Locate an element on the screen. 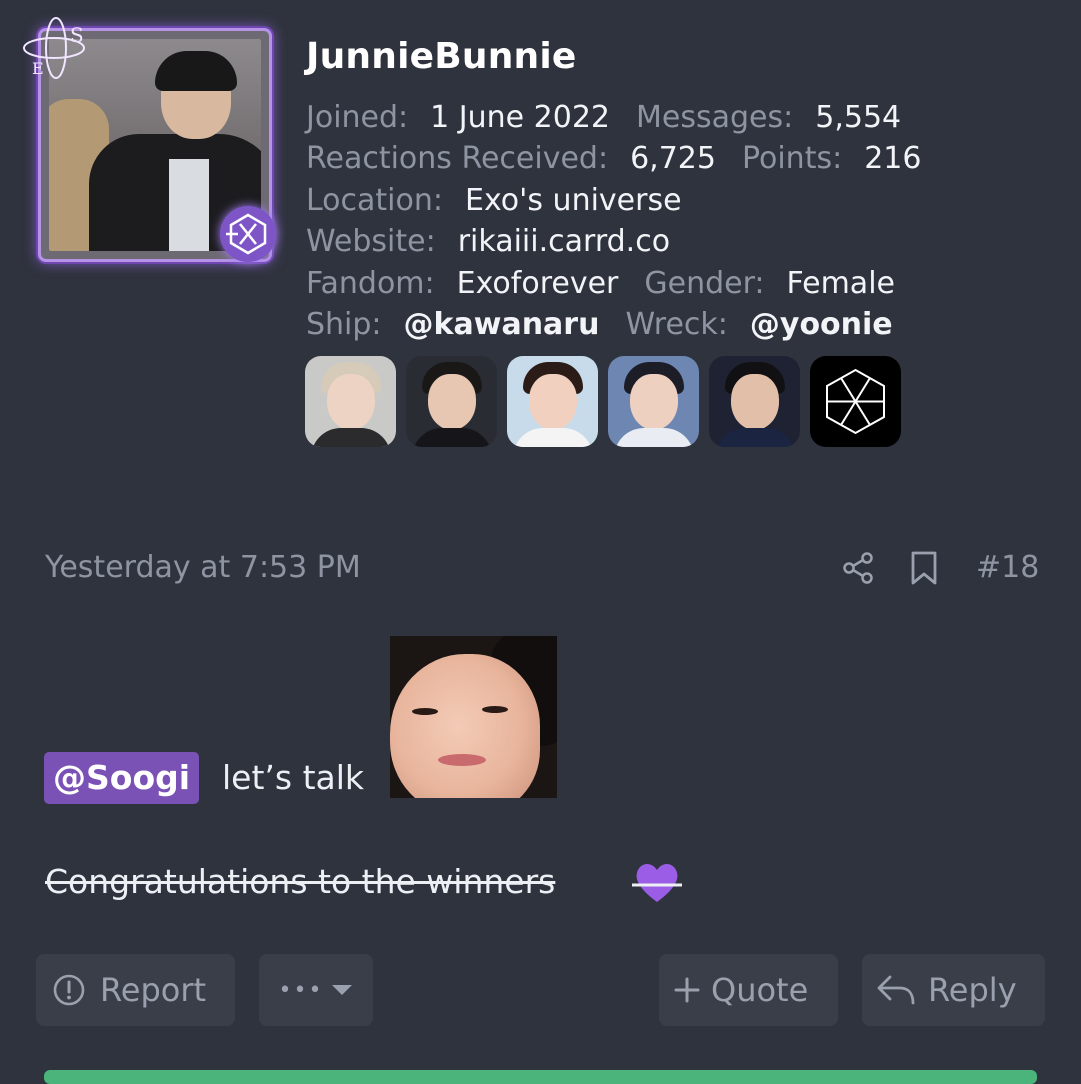  wreck-label: Wreck: is located at coordinates (676, 324).